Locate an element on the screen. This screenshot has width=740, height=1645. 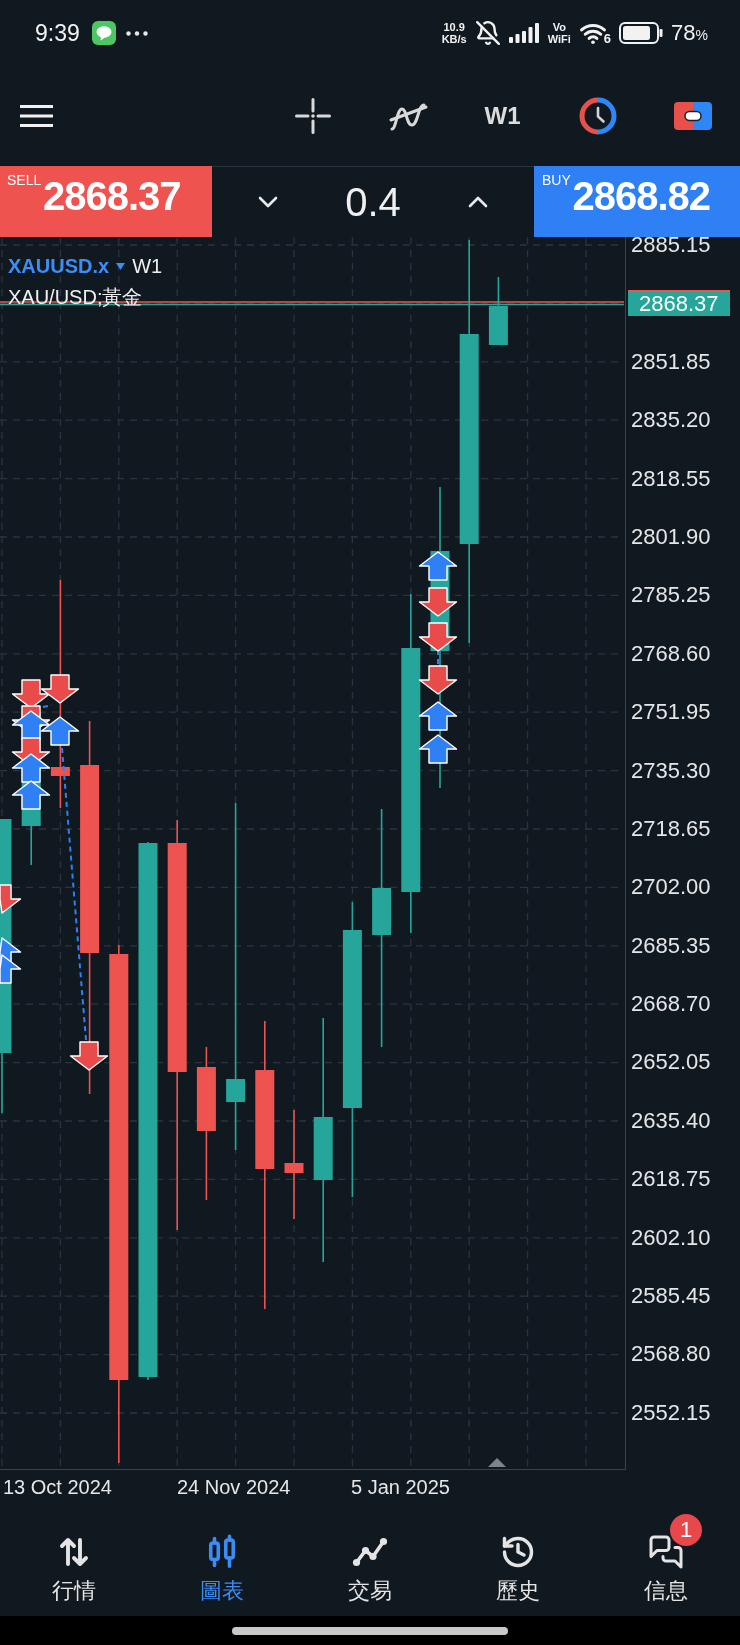
notification-badge: 1 is located at coordinates (686, 1530).